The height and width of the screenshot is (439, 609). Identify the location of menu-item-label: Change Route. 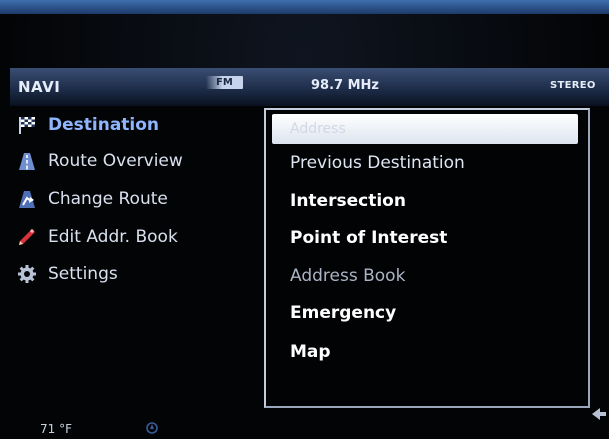
(108, 199).